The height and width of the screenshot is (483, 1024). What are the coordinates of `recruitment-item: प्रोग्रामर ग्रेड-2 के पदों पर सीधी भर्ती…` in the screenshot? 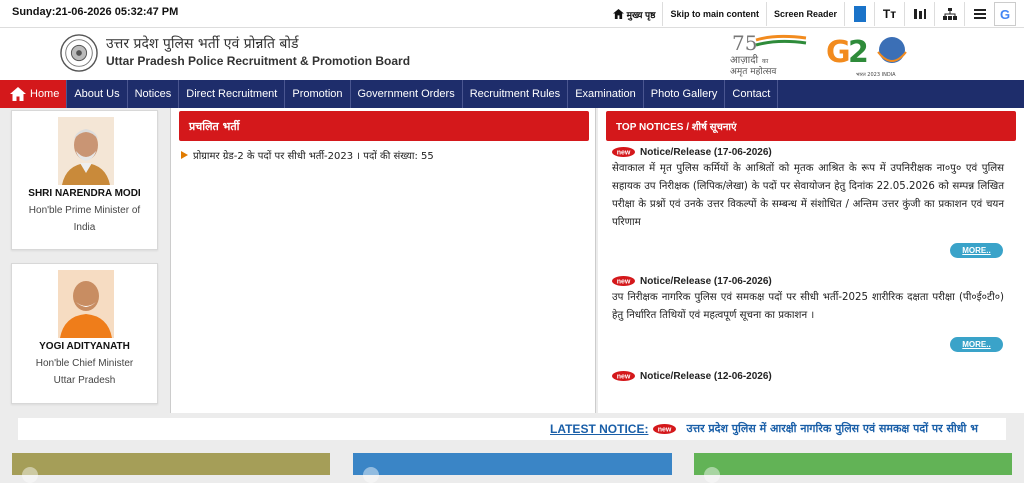 It's located at (307, 155).